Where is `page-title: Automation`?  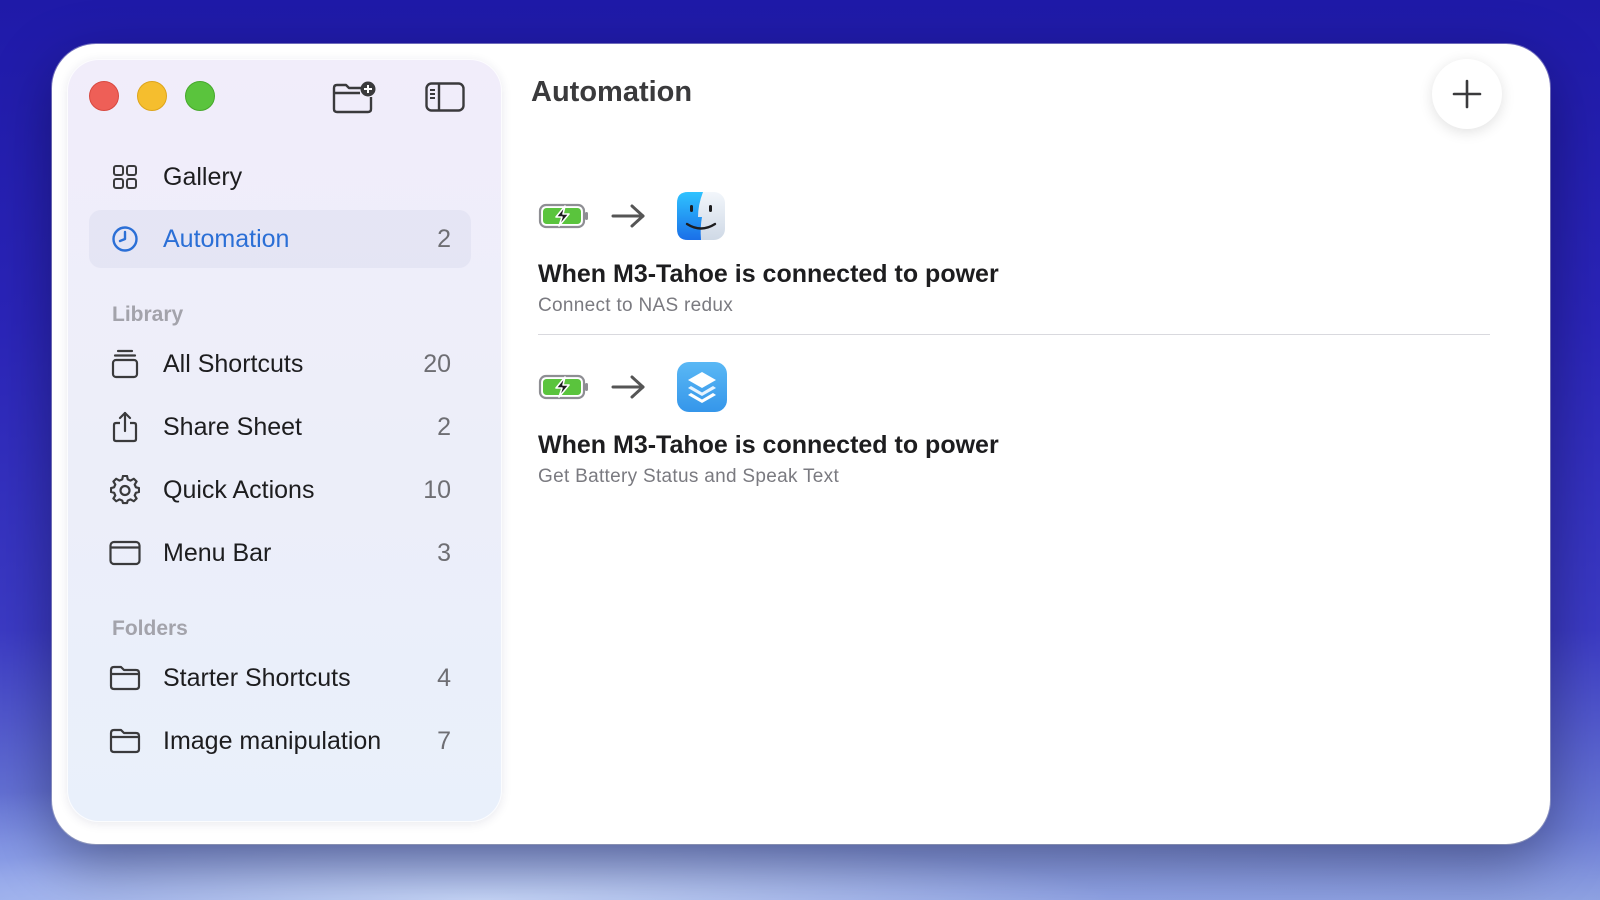
page-title: Automation is located at coordinates (612, 92).